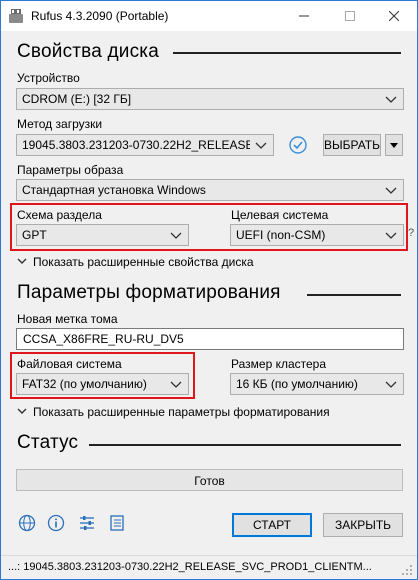 This screenshot has width=418, height=580. Describe the element at coordinates (100, 16) in the screenshot. I see `window-title: Rufus 4.3.2090 (Portable)` at that location.